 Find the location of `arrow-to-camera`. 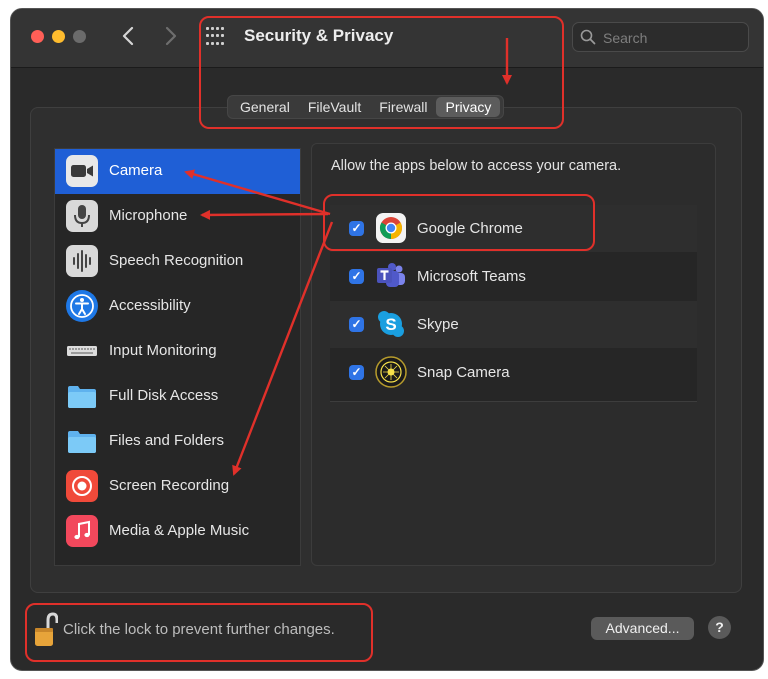

arrow-to-camera is located at coordinates (257, 192).